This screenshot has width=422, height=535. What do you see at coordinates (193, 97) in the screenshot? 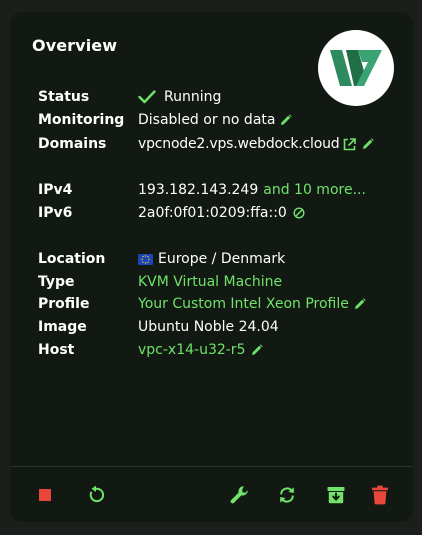
I see `status-value: Running` at bounding box center [193, 97].